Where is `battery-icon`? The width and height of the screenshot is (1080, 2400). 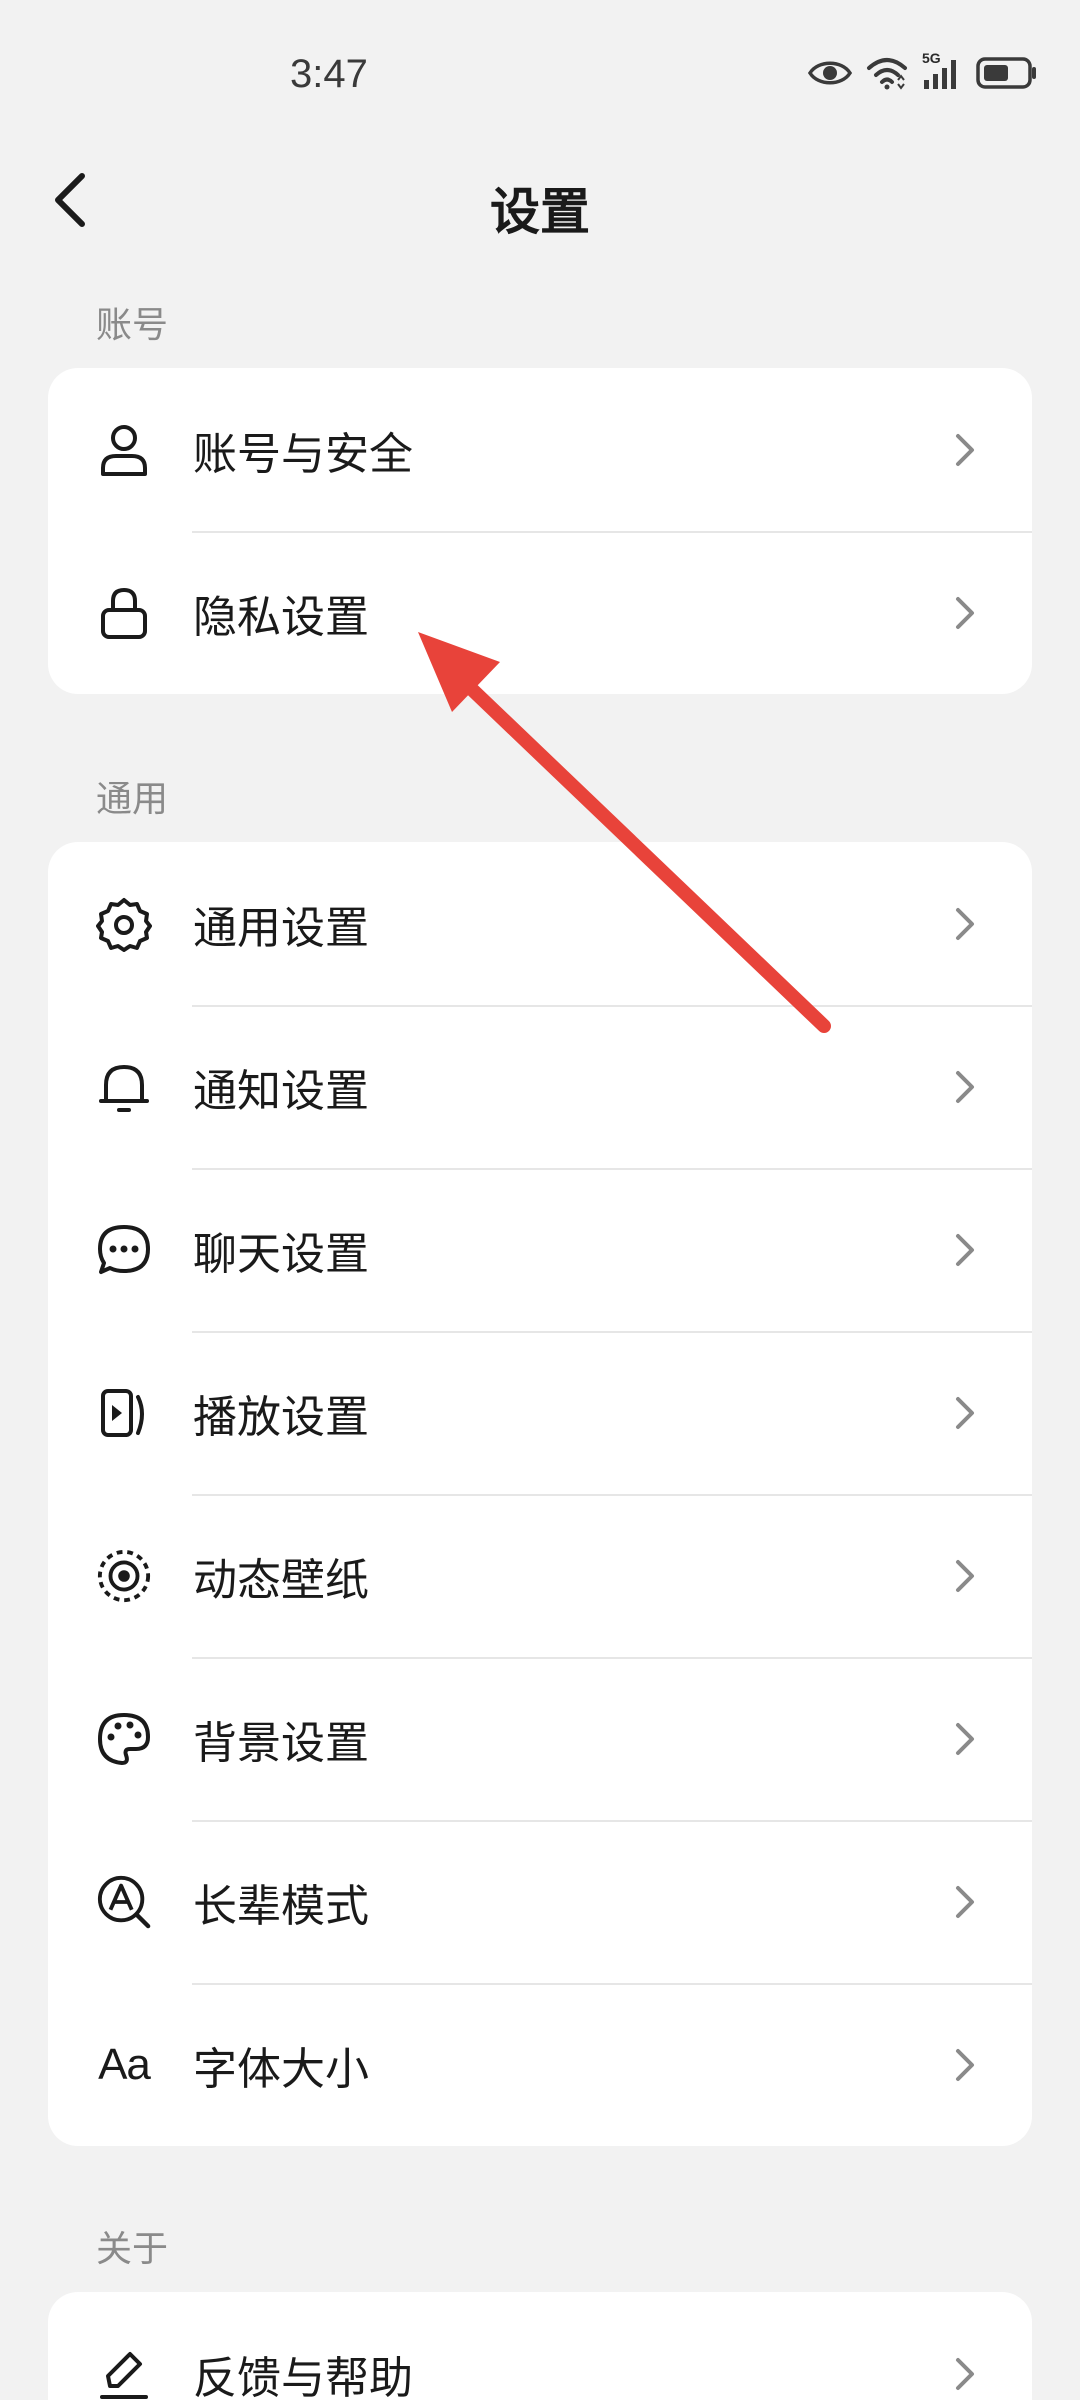
battery-icon is located at coordinates (1007, 73).